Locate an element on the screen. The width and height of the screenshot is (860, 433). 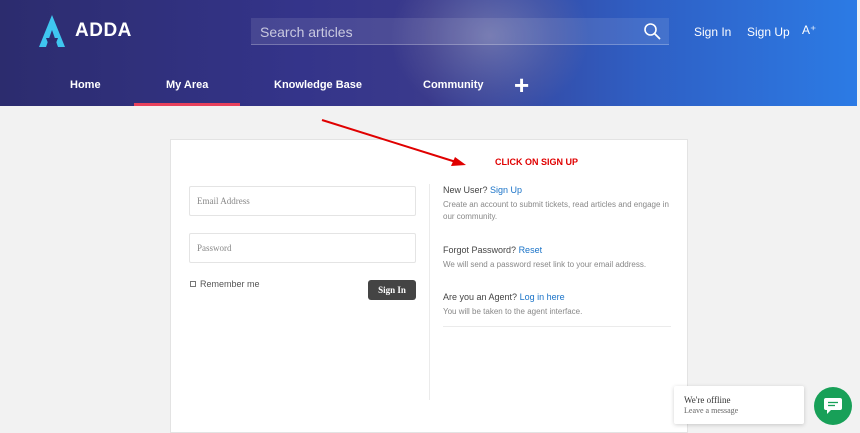
info-divider is located at coordinates (557, 326).